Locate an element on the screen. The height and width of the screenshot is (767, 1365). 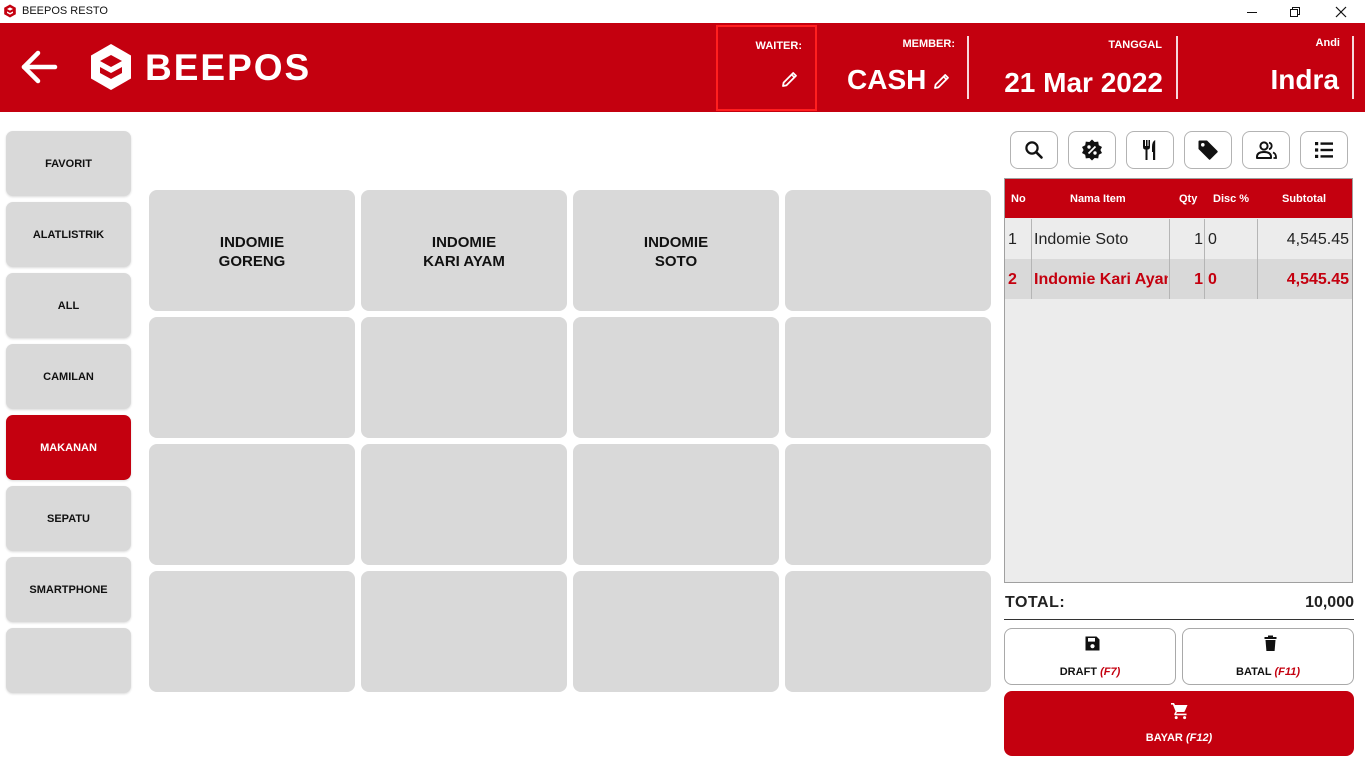
minimize-icon is located at coordinates (1252, 12).